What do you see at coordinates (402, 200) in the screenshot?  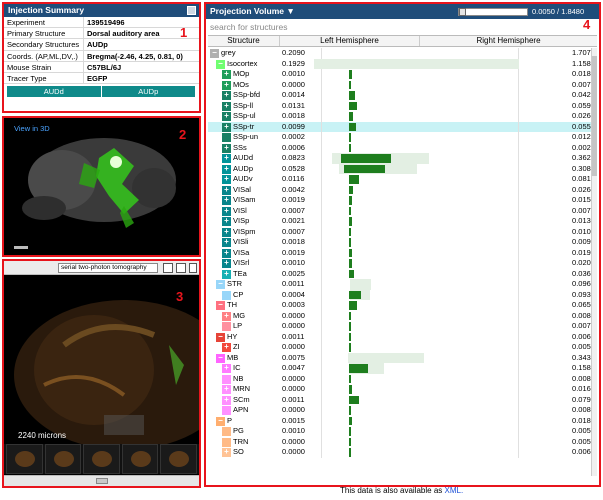 I see `table-row: + VISam 0.0019 0.0159` at bounding box center [402, 200].